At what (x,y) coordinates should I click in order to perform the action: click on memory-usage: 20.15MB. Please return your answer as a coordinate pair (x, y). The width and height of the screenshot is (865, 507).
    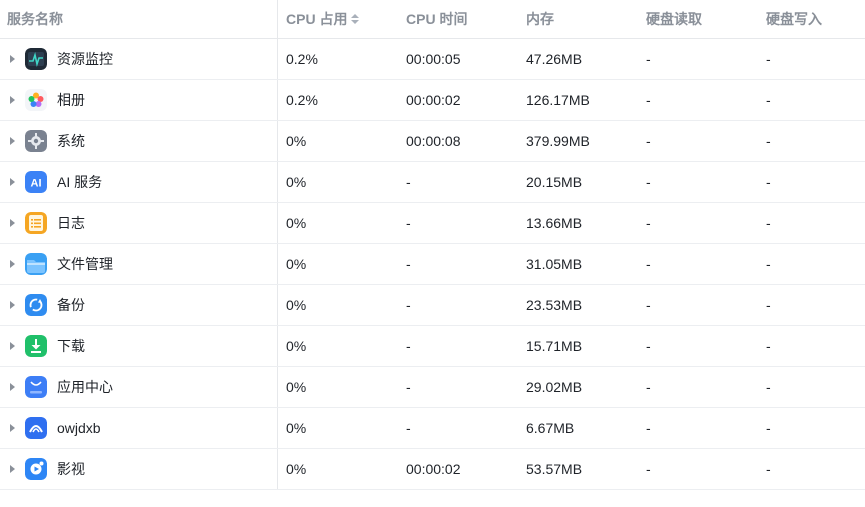
    Looking at the image, I should click on (554, 182).